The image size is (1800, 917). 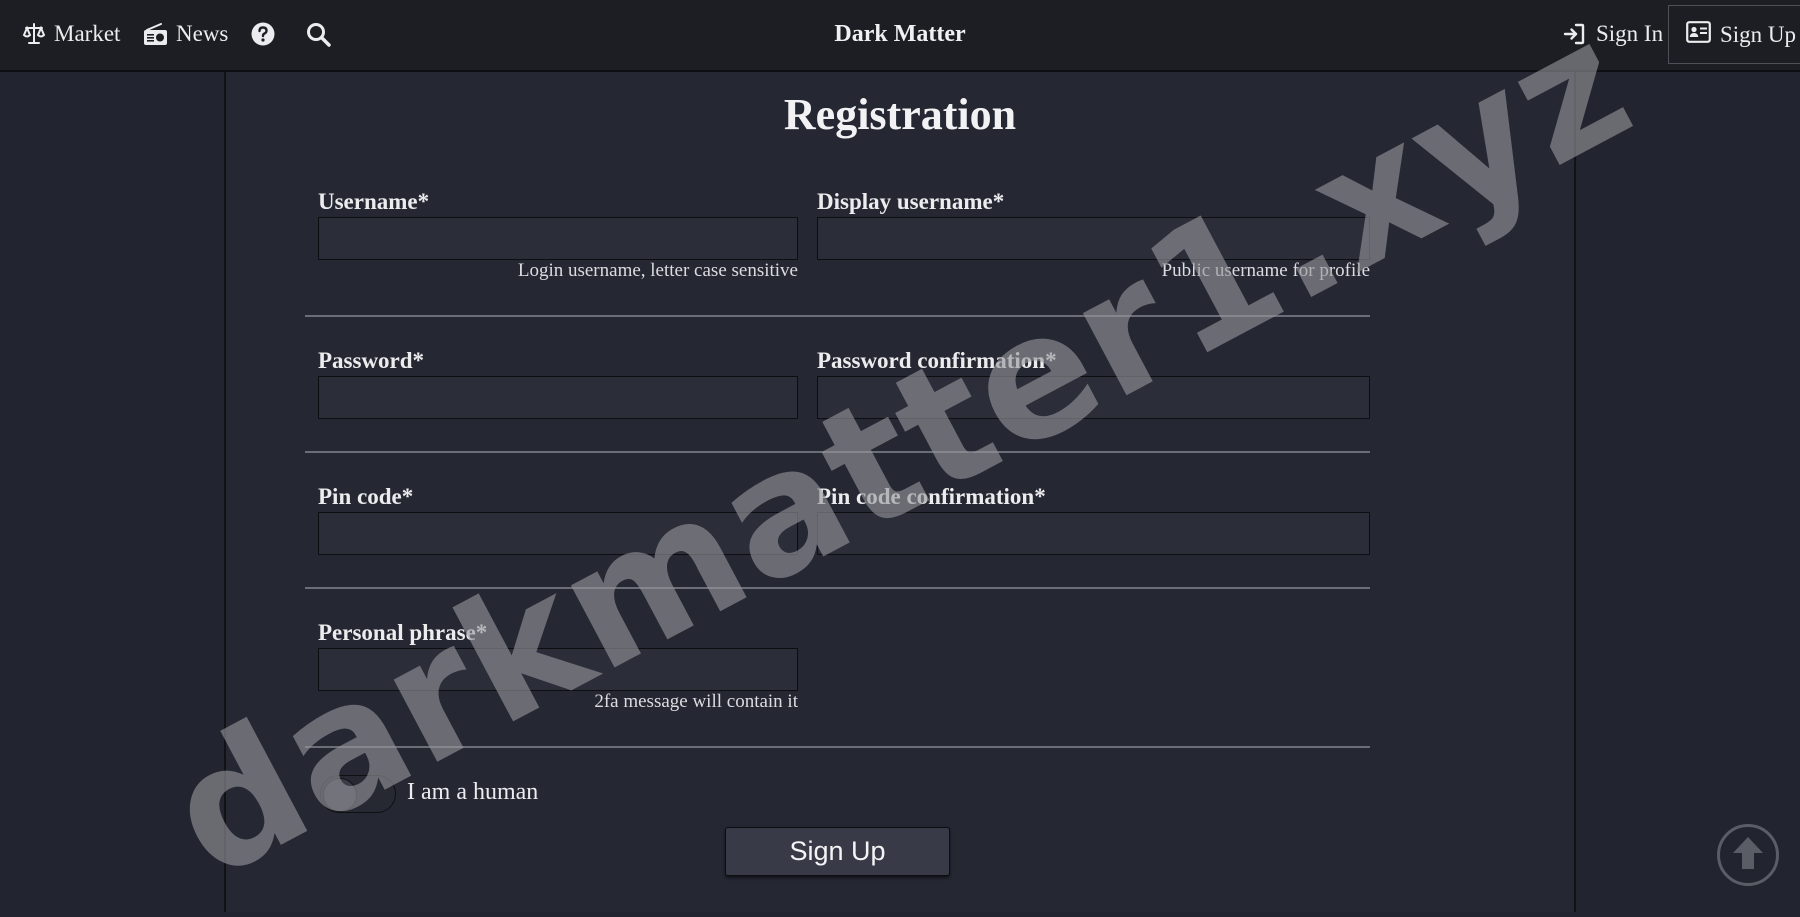 What do you see at coordinates (1093, 533) in the screenshot?
I see `pin-code-confirmation-input` at bounding box center [1093, 533].